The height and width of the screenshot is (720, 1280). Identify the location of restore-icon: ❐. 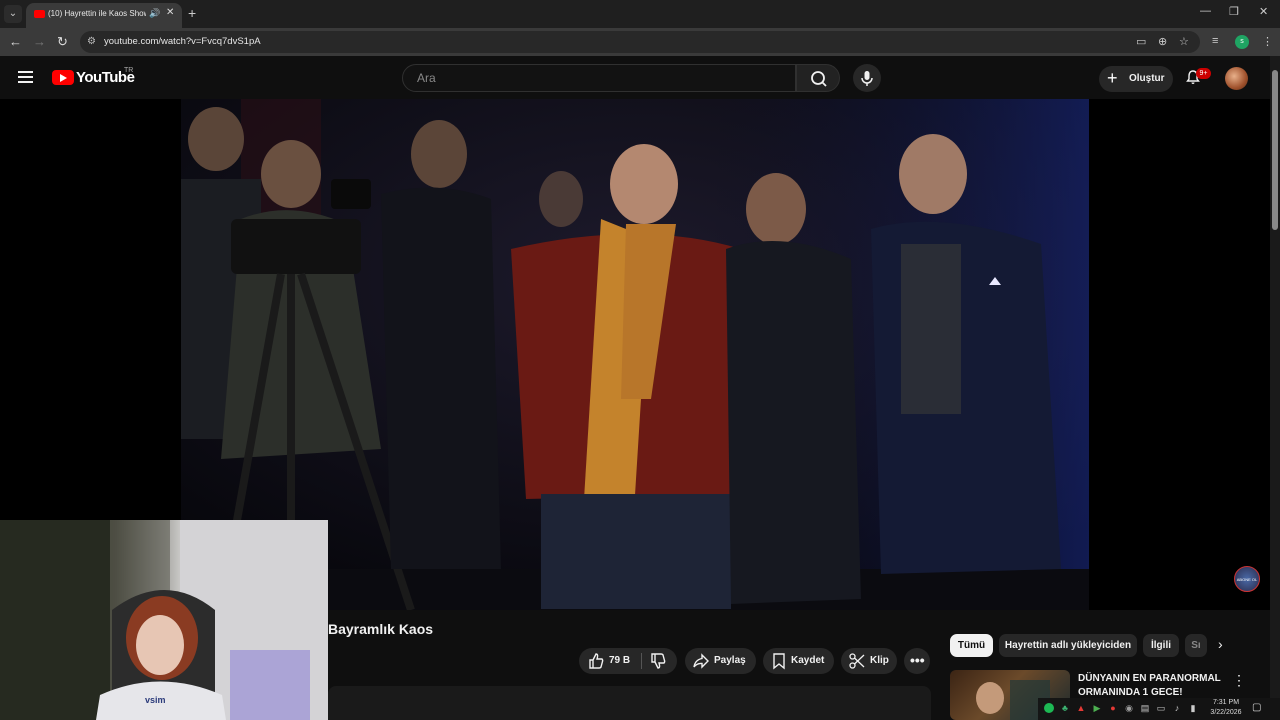
(1234, 11).